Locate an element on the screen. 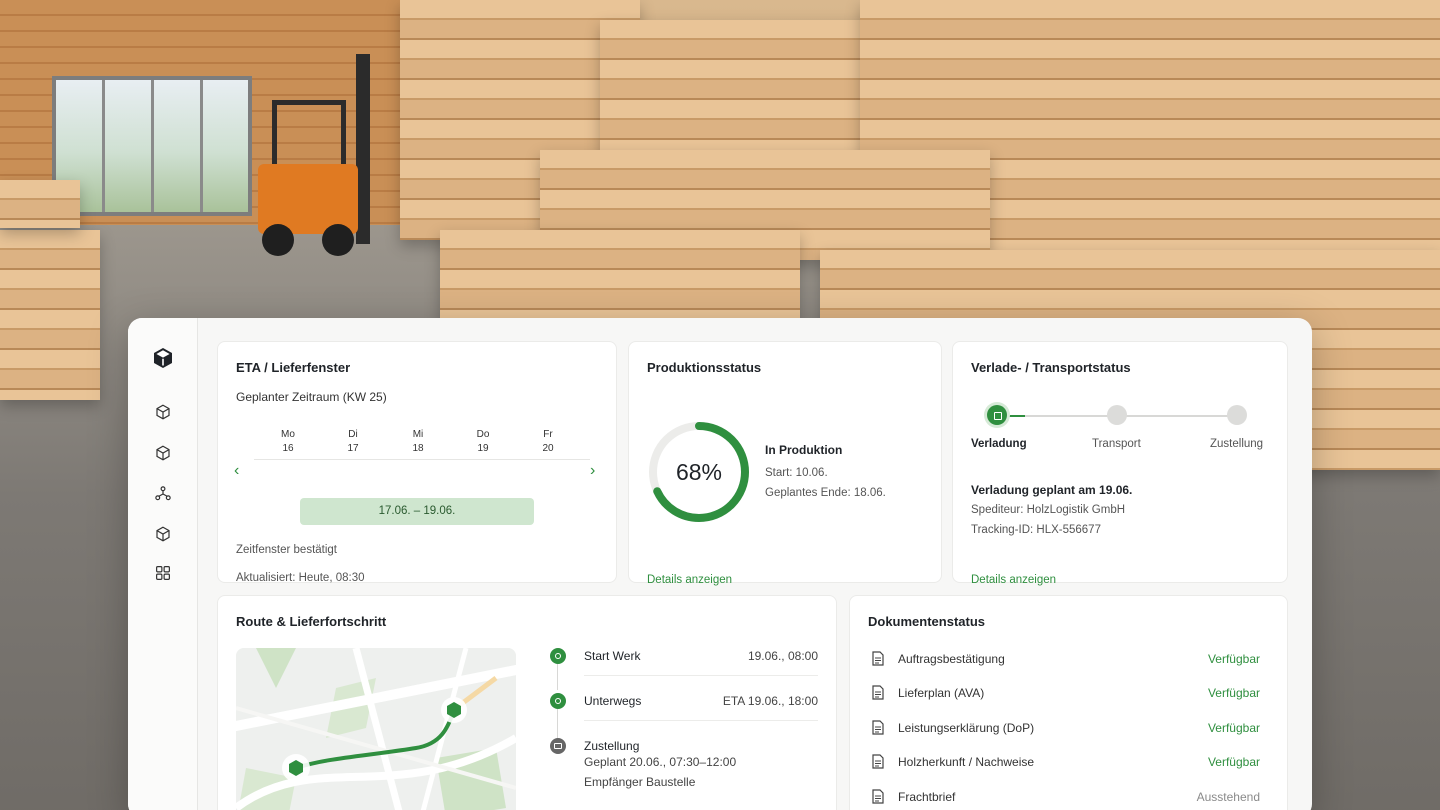 Image resolution: width=1440 pixels, height=810 pixels. package-icon is located at coordinates (558, 746).